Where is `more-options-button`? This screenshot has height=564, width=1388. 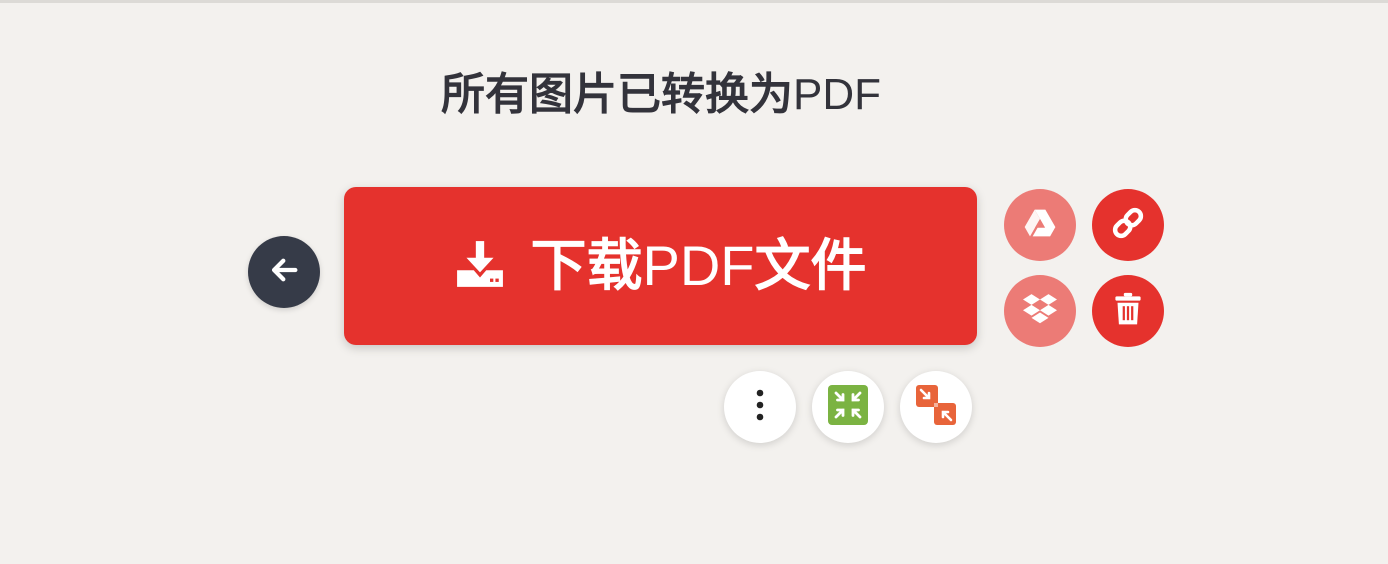
more-options-button is located at coordinates (760, 407).